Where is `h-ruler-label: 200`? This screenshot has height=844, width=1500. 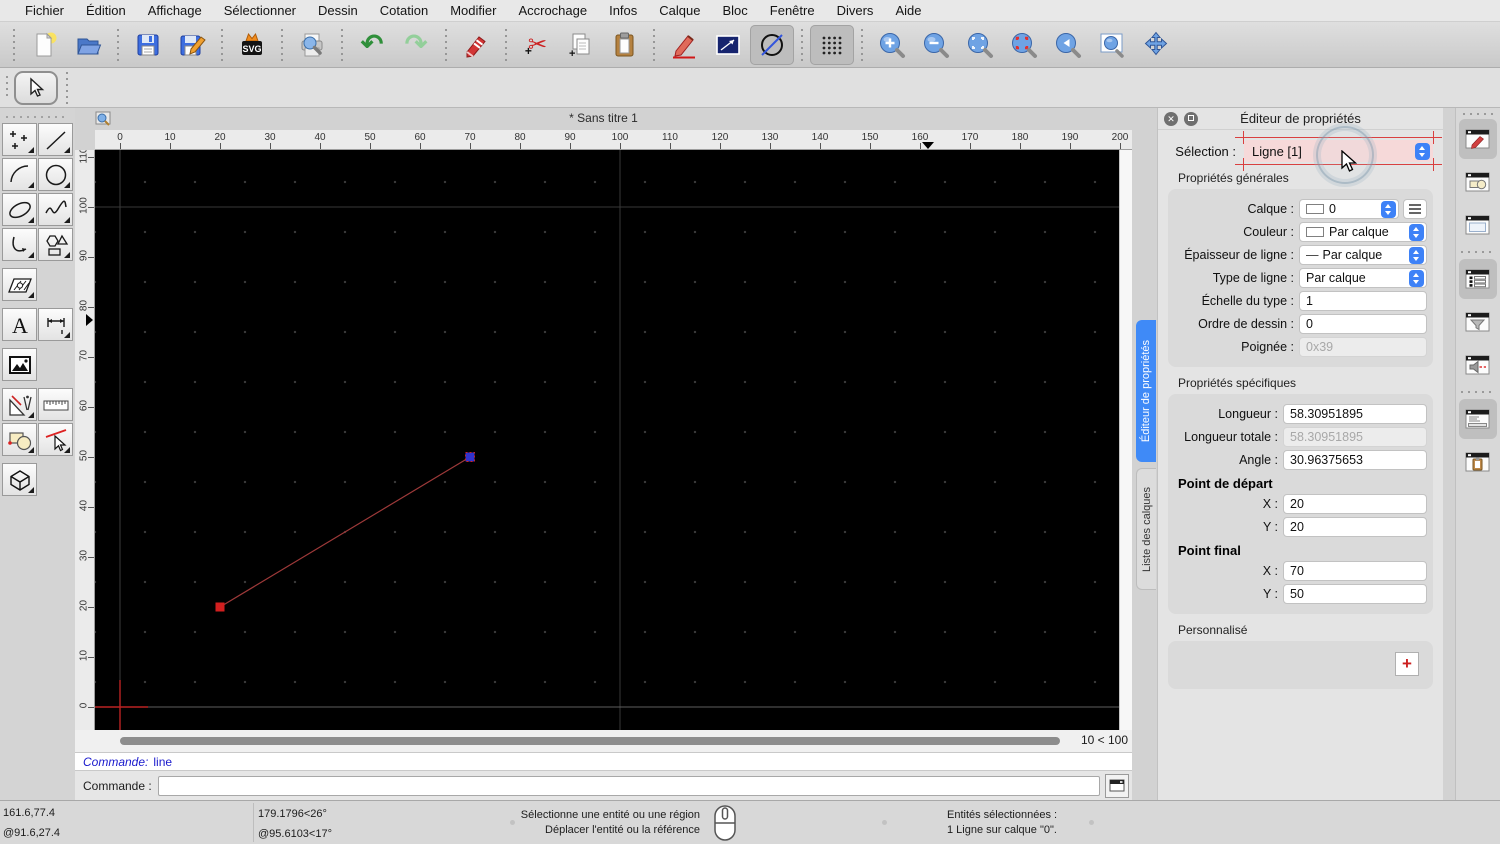 h-ruler-label: 200 is located at coordinates (1120, 137).